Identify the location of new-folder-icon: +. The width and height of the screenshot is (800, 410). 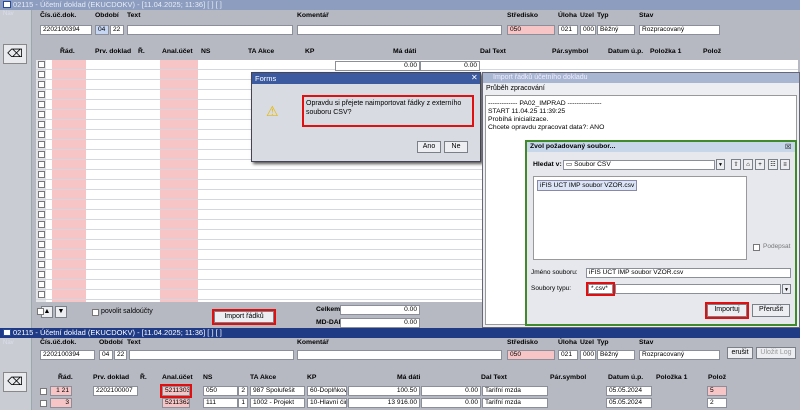
(760, 164).